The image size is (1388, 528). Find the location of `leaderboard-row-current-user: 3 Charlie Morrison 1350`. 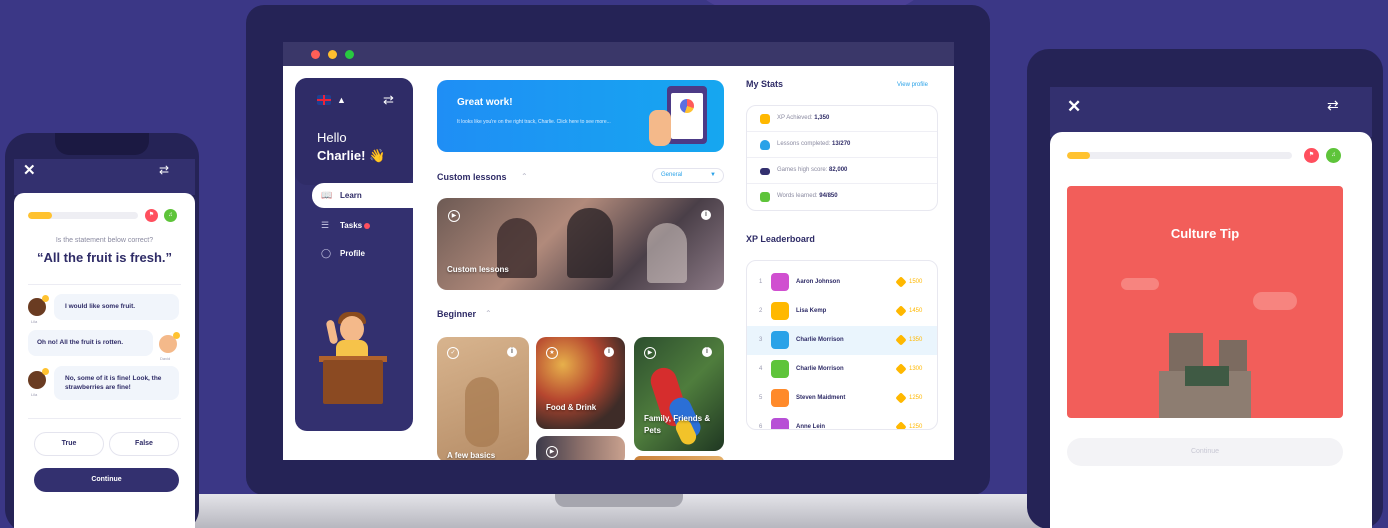

leaderboard-row-current-user: 3 Charlie Morrison 1350 is located at coordinates (842, 340).